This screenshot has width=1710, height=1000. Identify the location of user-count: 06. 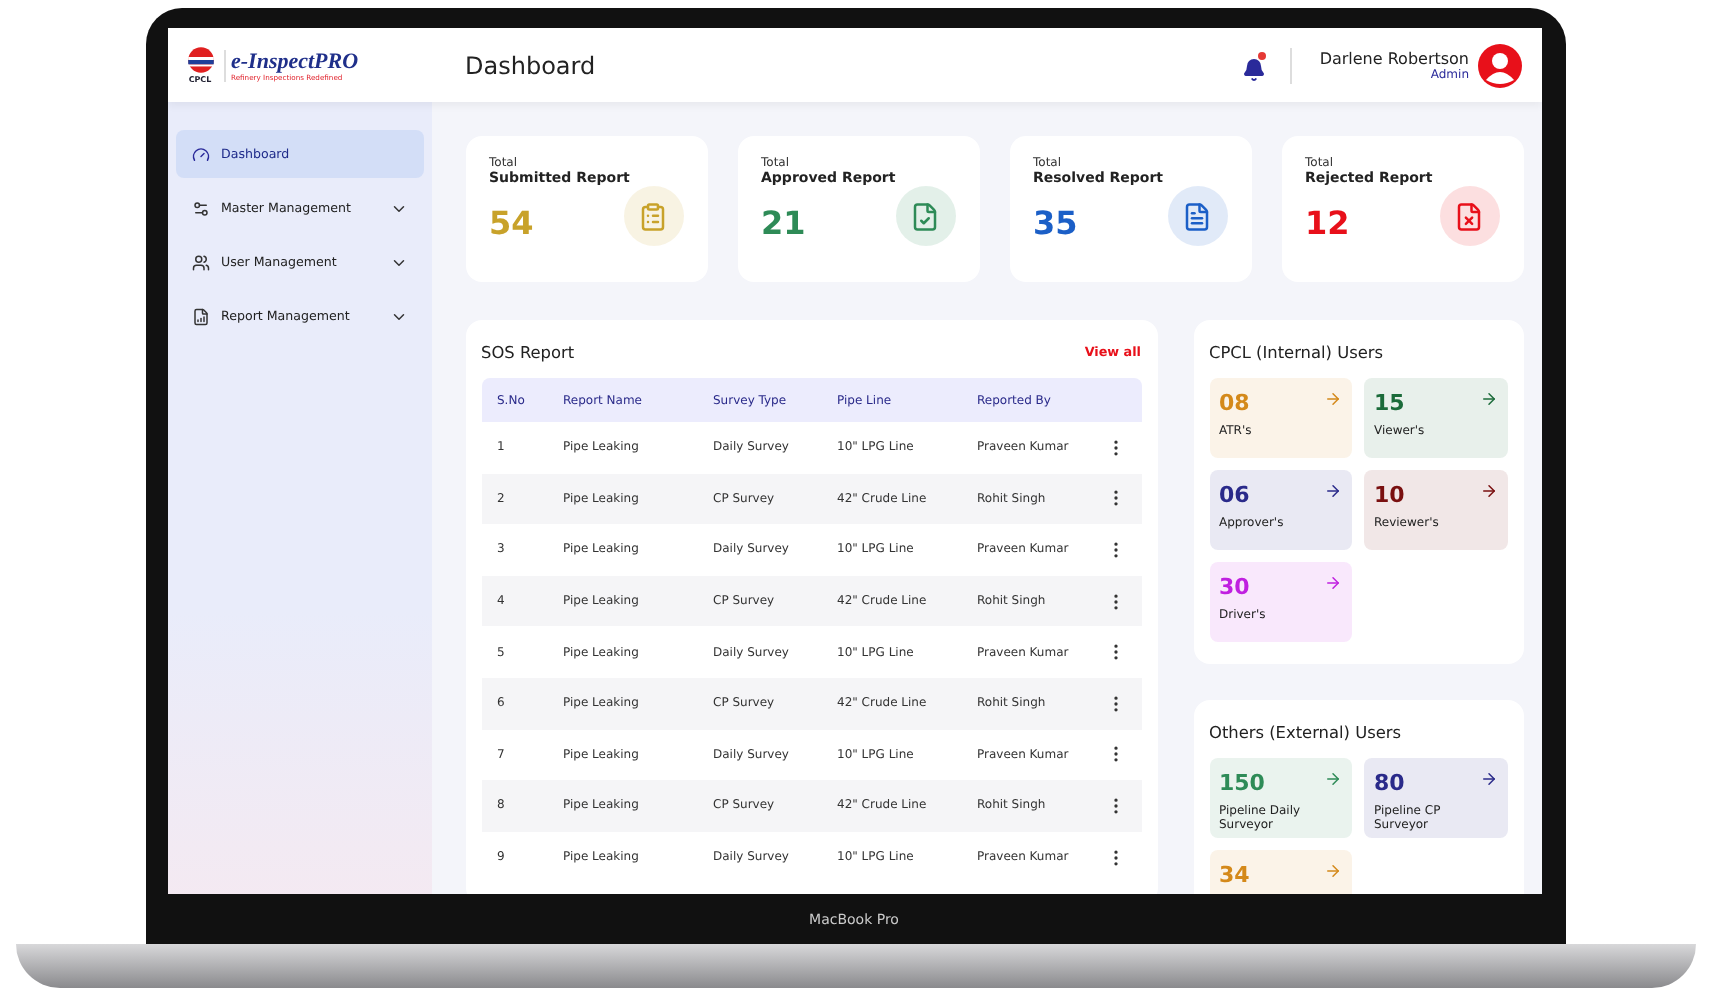
(1235, 495).